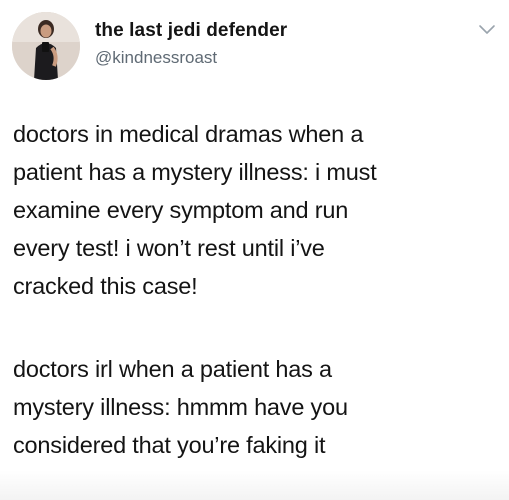  What do you see at coordinates (169, 248) in the screenshot?
I see `tweet-line: every test! i won’t rest until i’ve` at bounding box center [169, 248].